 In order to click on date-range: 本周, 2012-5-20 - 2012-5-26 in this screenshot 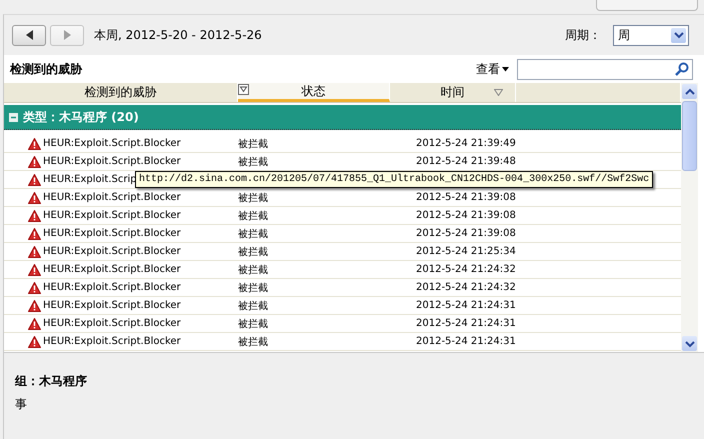, I will do `click(178, 35)`.